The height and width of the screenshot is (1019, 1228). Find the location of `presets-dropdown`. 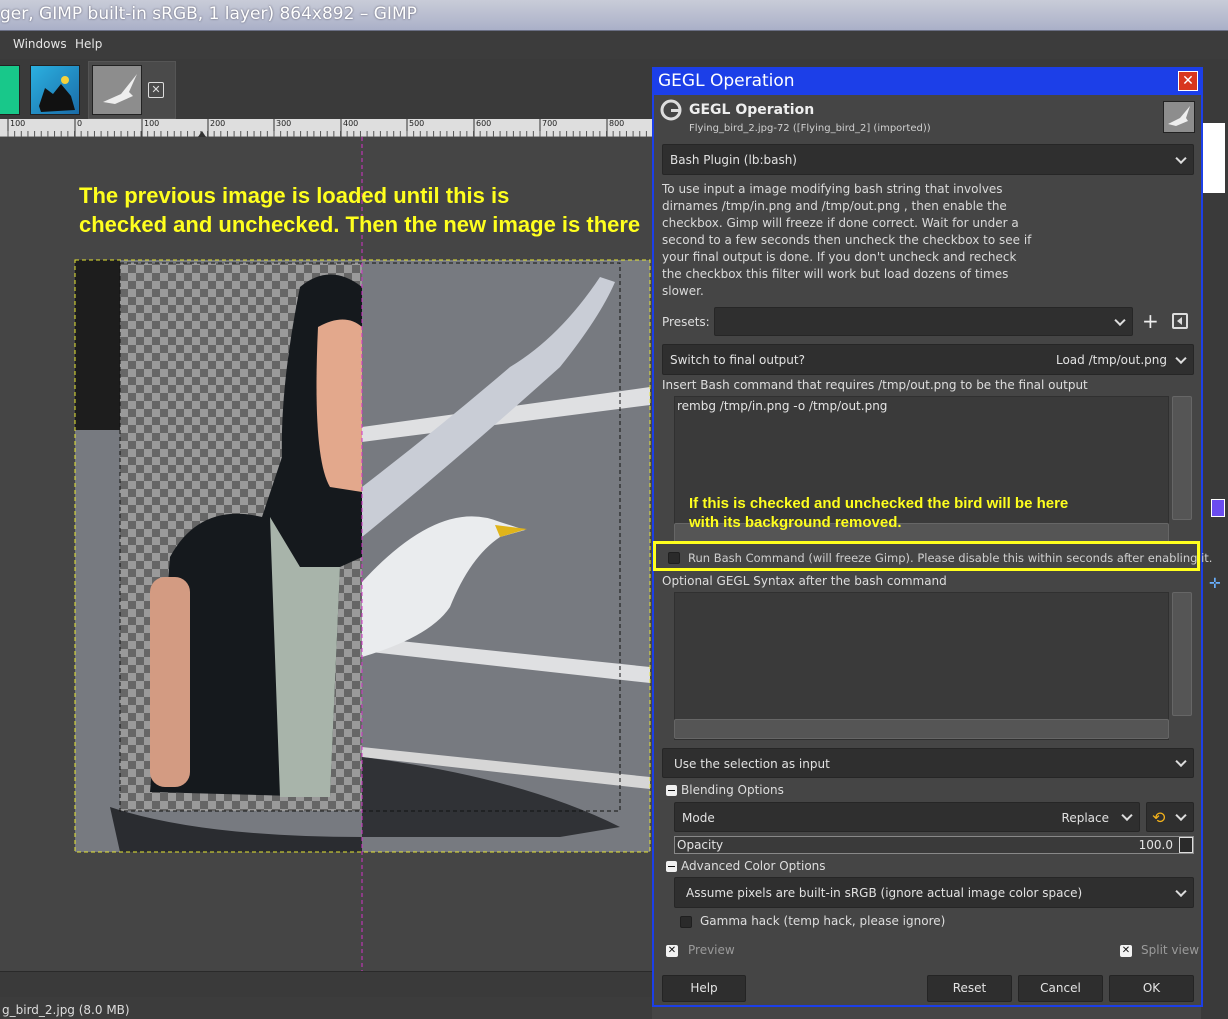

presets-dropdown is located at coordinates (923, 321).